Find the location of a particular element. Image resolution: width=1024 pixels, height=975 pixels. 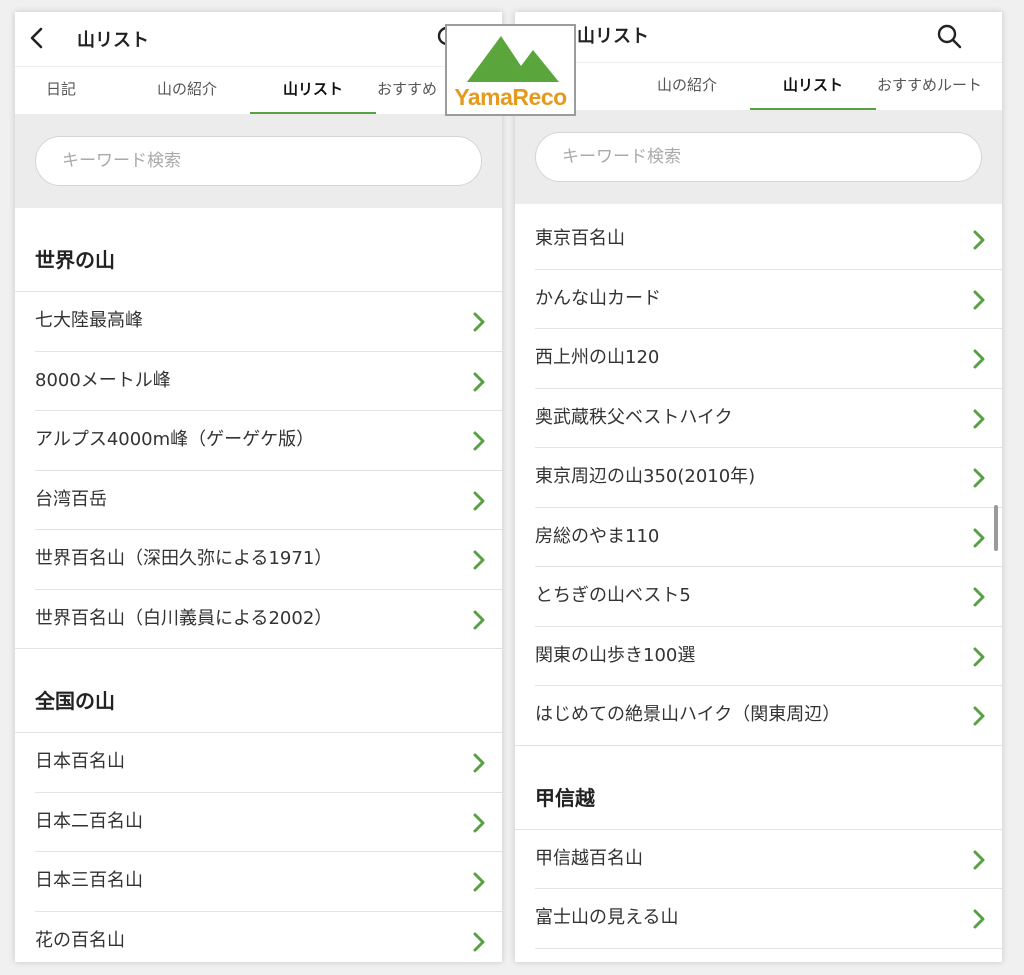

section-heading: 全国の山 is located at coordinates (258, 691).